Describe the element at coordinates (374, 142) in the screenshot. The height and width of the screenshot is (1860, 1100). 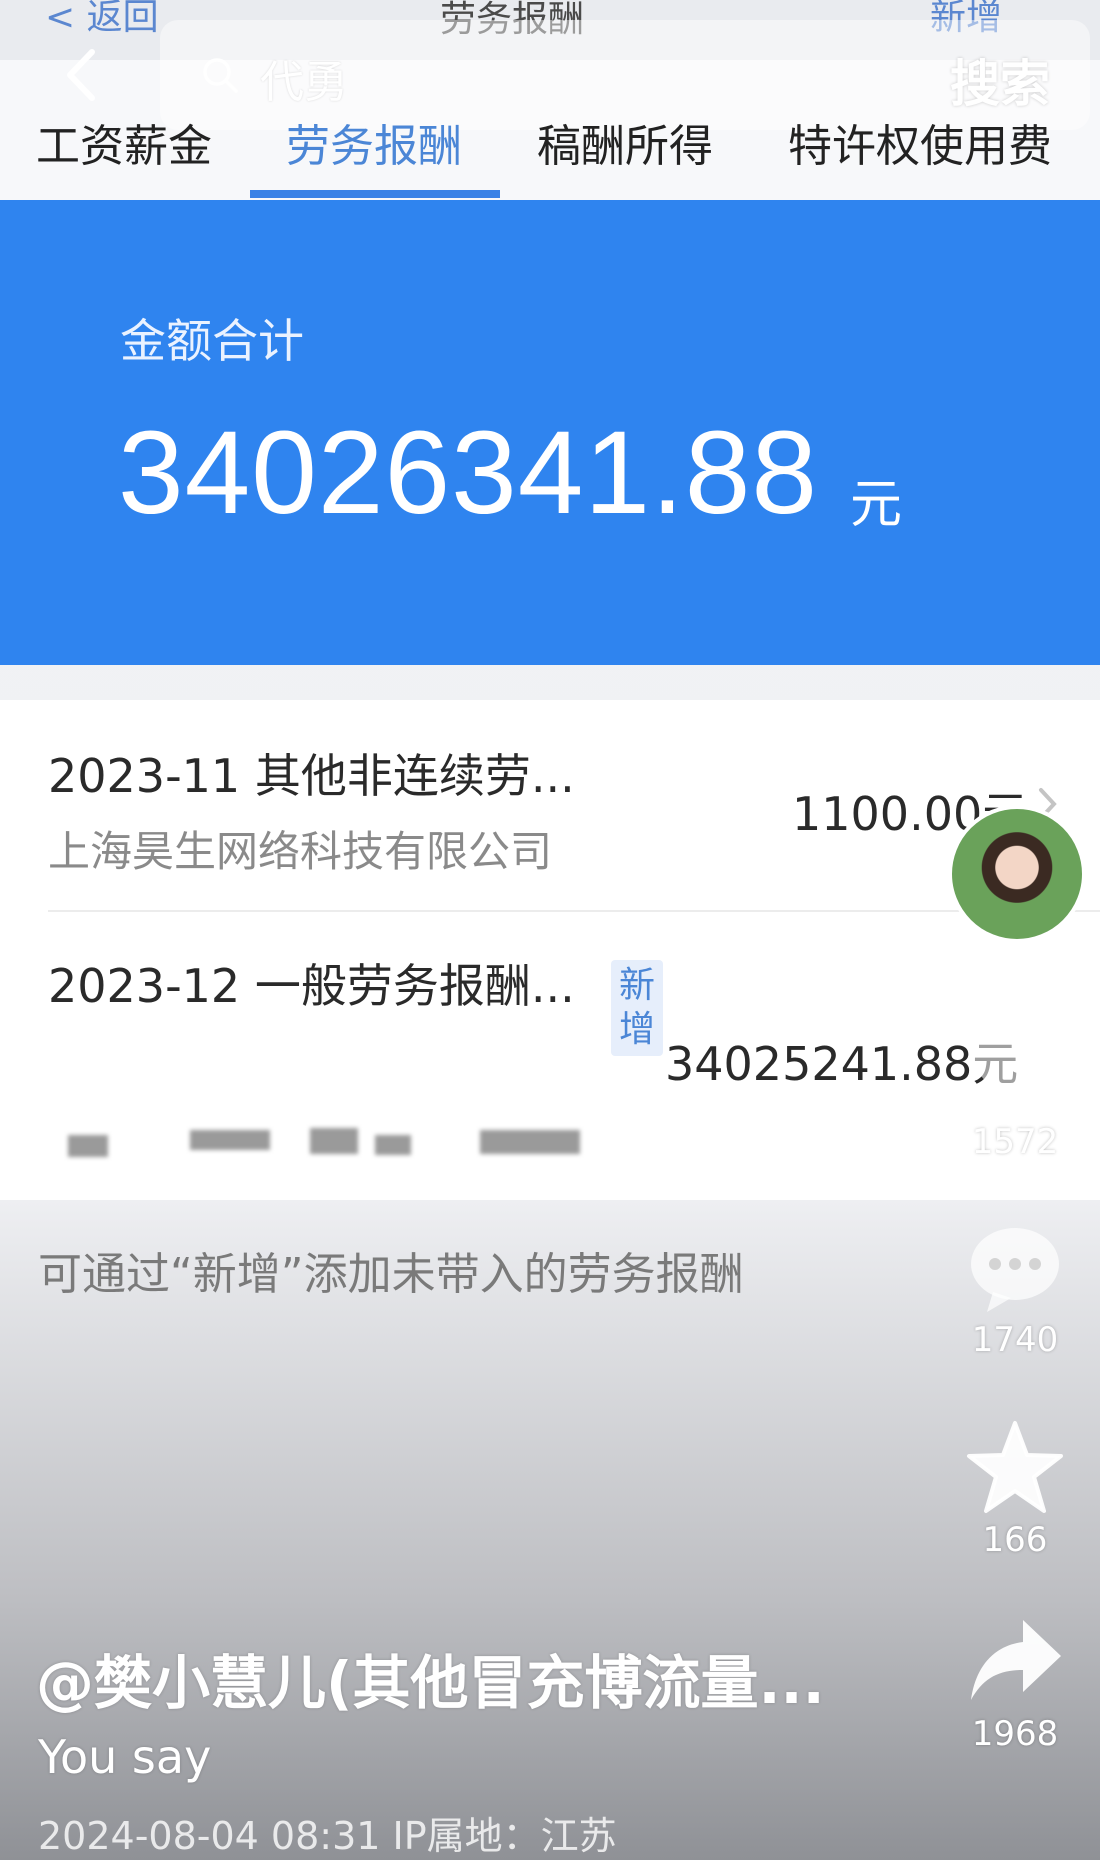
I see `tab-labor-remuneration: 劳务报酬` at that location.